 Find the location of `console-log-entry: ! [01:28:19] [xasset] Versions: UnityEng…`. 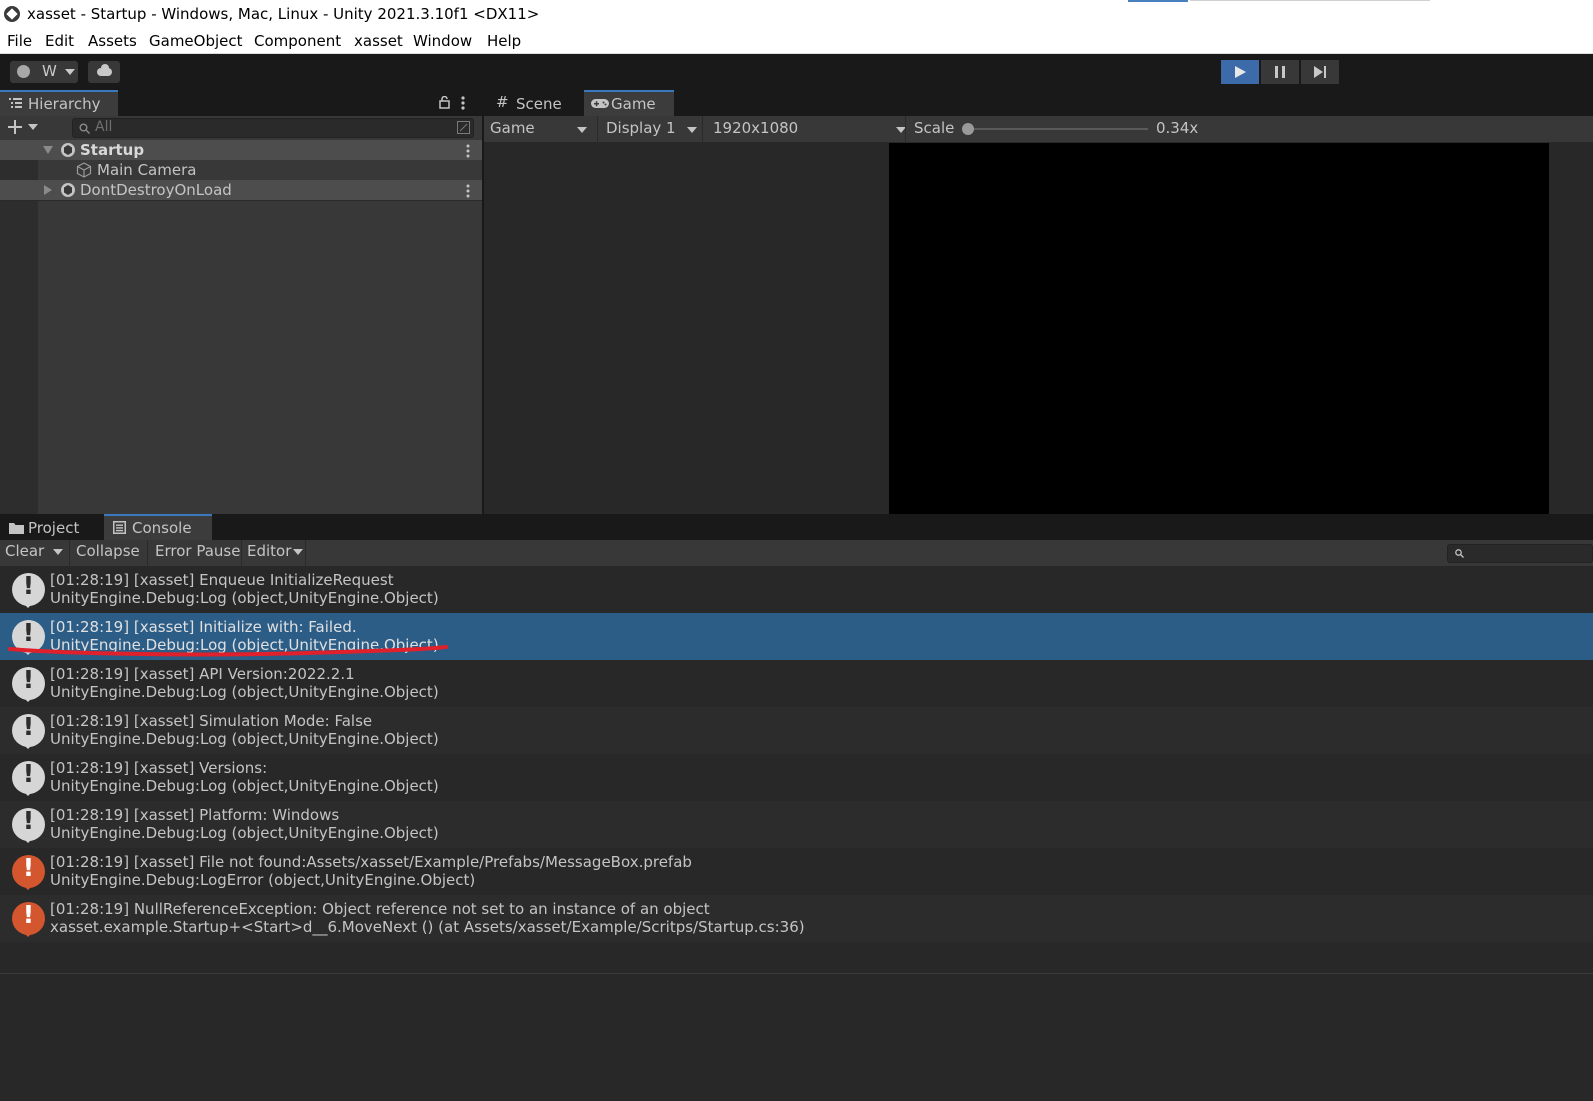

console-log-entry: ! [01:28:19] [xasset] Versions: UnityEng… is located at coordinates (796, 777).